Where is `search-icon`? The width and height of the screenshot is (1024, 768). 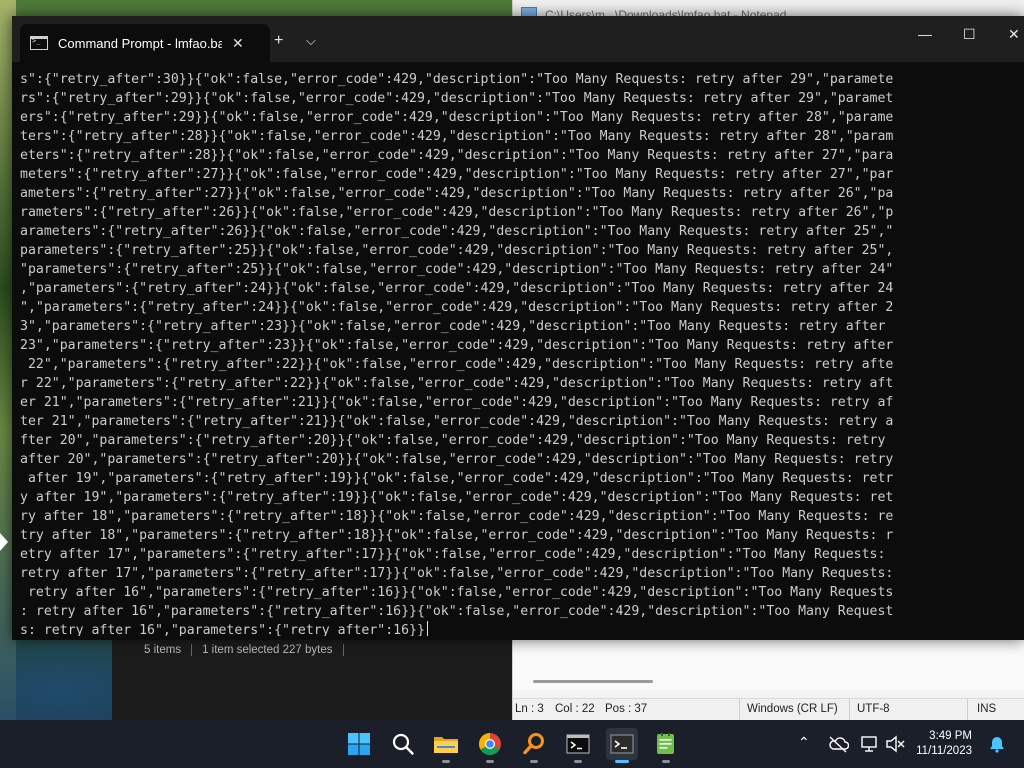
search-icon is located at coordinates (403, 744).